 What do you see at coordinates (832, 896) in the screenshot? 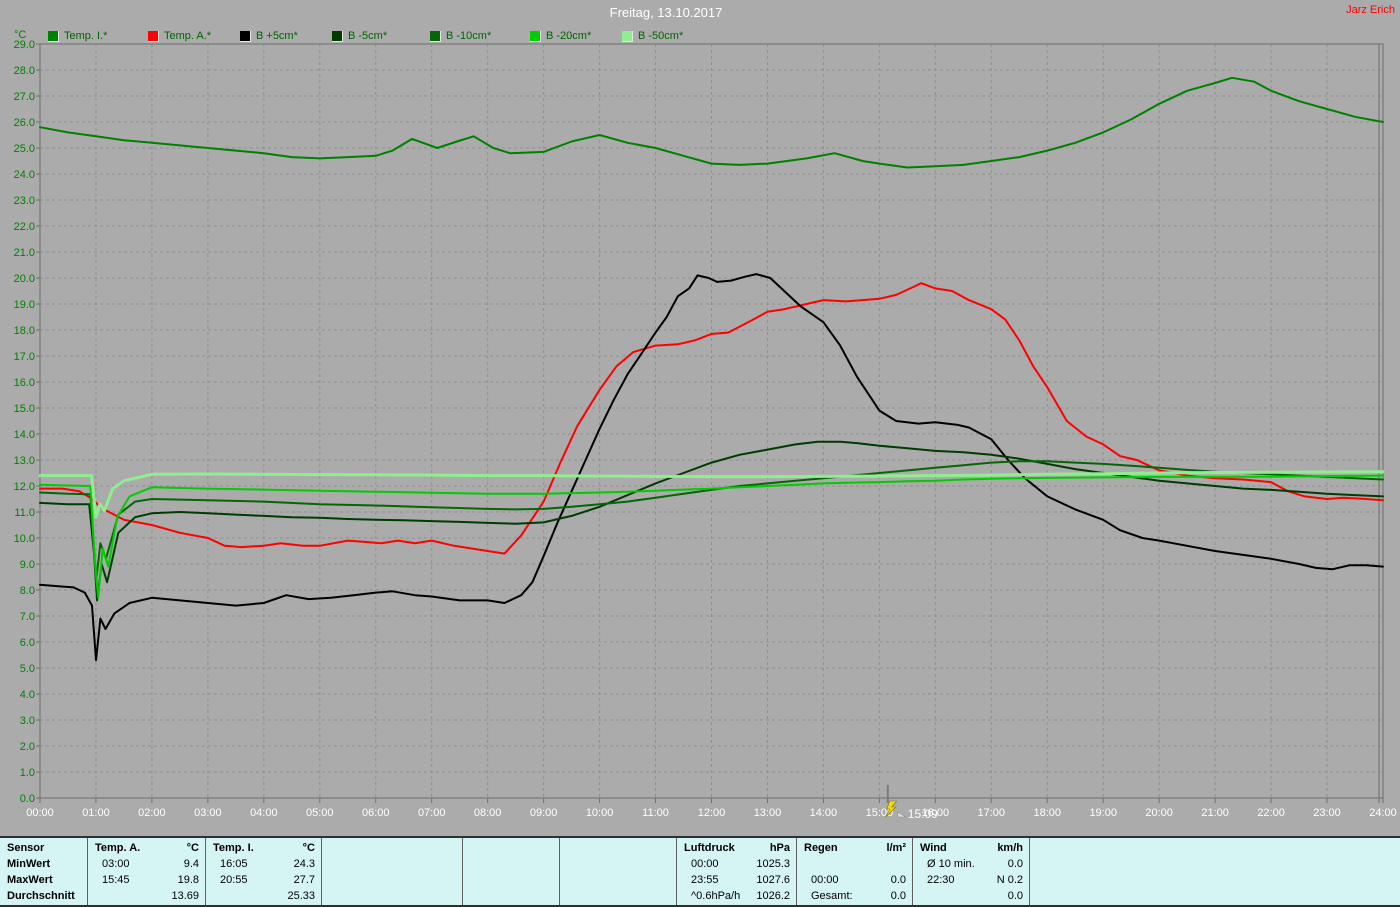
I see `cell-time: Gesamt:` at bounding box center [832, 896].